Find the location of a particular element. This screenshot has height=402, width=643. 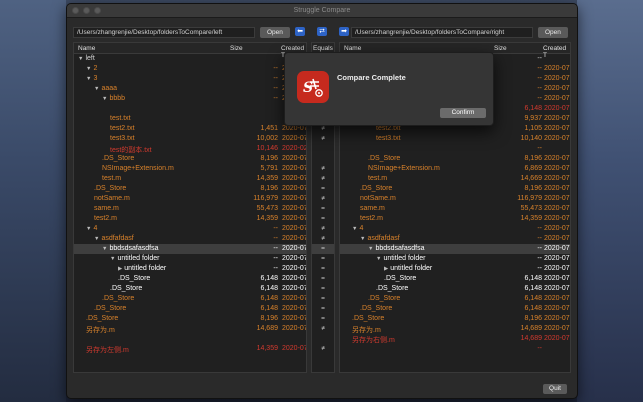

left-tree-row: ▶ untitled folder -- 2020-07 is located at coordinates (190, 269).